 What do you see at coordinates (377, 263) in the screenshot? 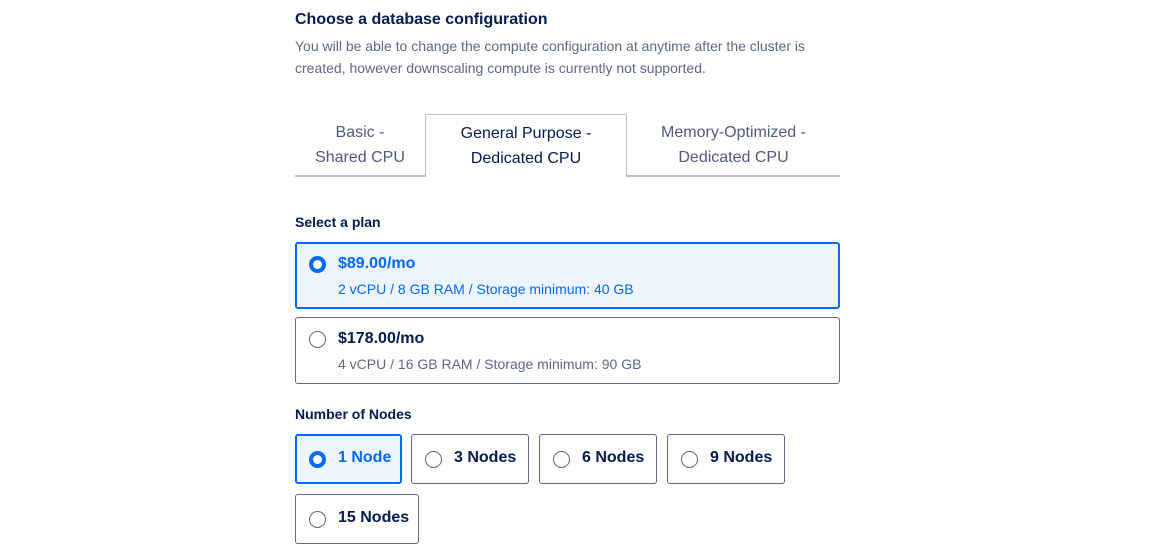
I see `plan-price: $89.00/mo` at bounding box center [377, 263].